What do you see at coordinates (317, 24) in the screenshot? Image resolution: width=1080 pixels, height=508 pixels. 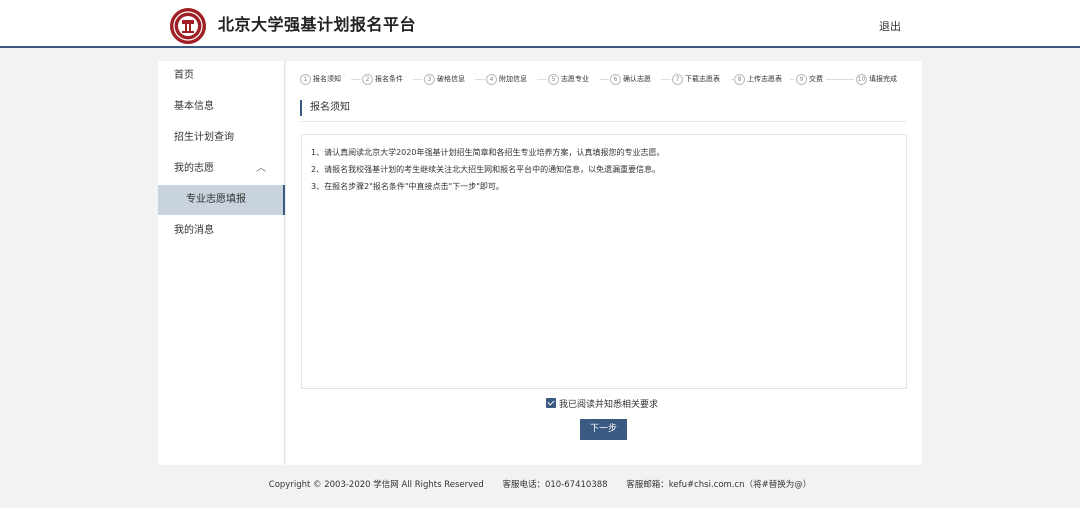 I see `site-title: 北京大学强基计划报名平台` at bounding box center [317, 24].